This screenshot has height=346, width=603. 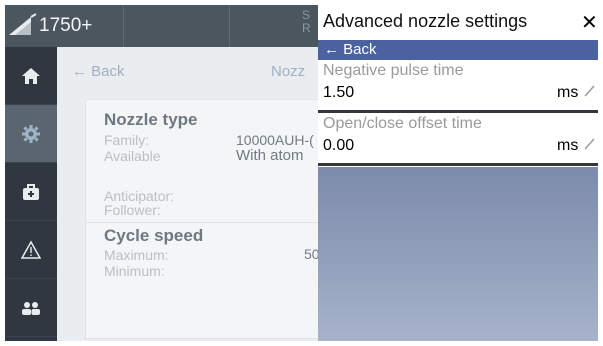 What do you see at coordinates (288, 71) in the screenshot?
I see `page-title: Nozz` at bounding box center [288, 71].